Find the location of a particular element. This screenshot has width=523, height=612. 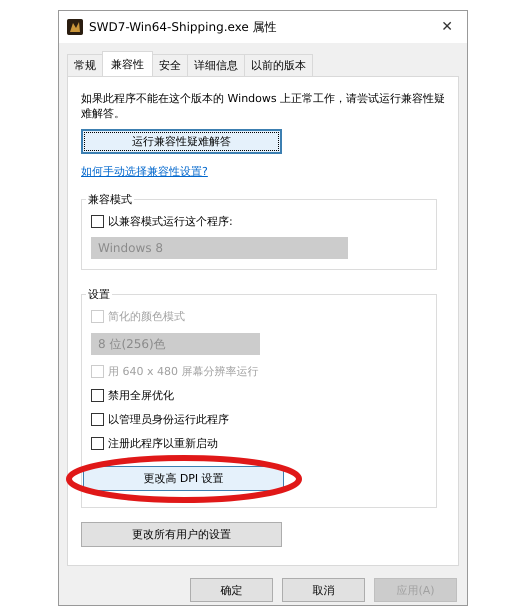

group-title: 设置 is located at coordinates (99, 294).